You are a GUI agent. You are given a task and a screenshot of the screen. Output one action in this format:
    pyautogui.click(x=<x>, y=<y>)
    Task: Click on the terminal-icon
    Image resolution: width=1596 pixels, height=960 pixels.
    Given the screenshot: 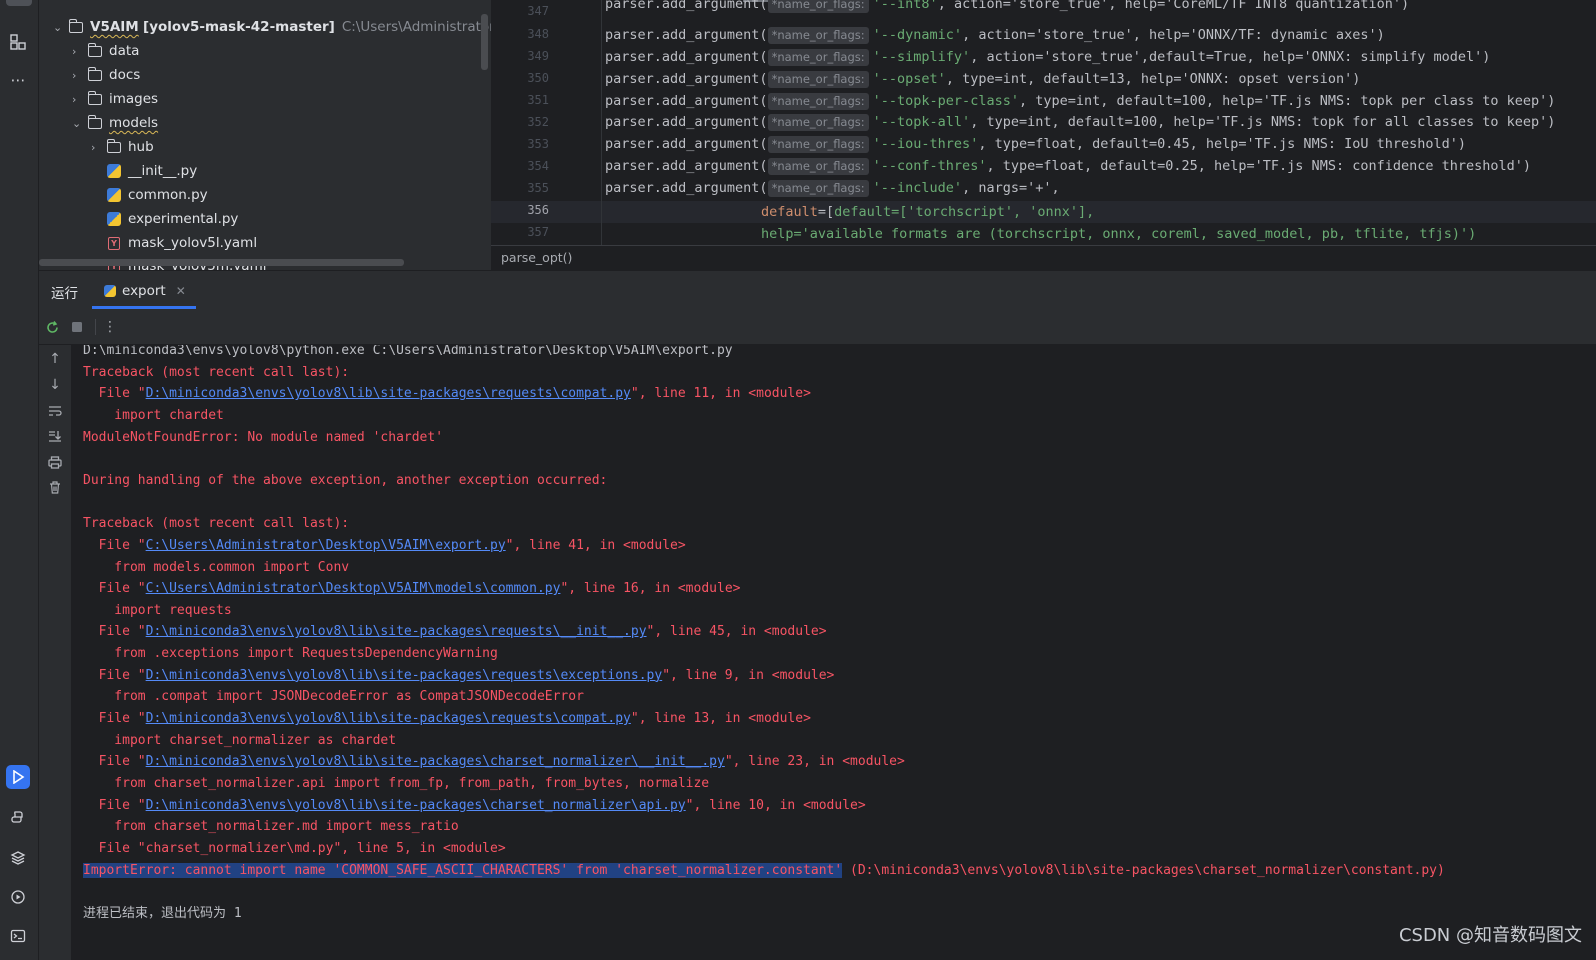 What is the action you would take?
    pyautogui.click(x=18, y=936)
    